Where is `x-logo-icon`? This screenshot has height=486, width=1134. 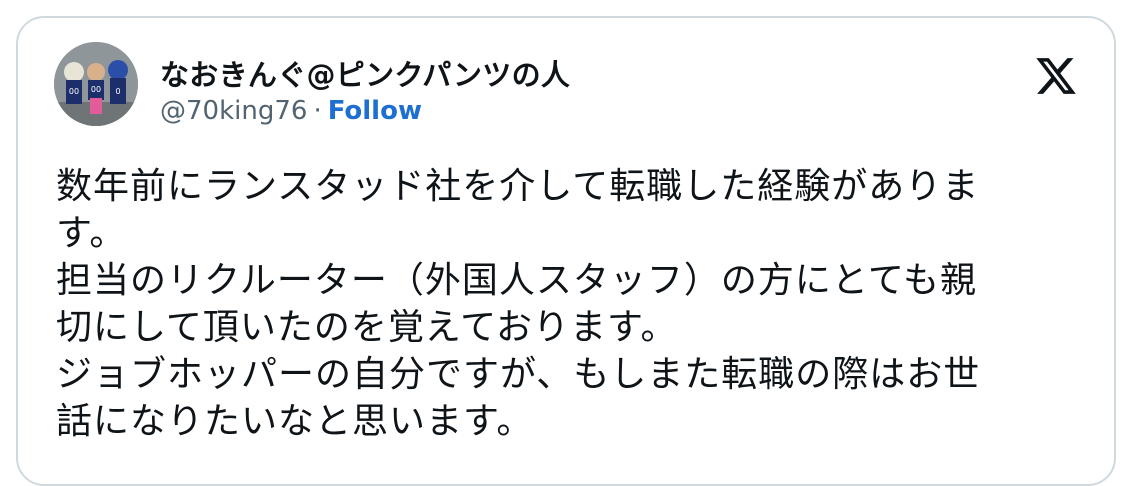 x-logo-icon is located at coordinates (1056, 76).